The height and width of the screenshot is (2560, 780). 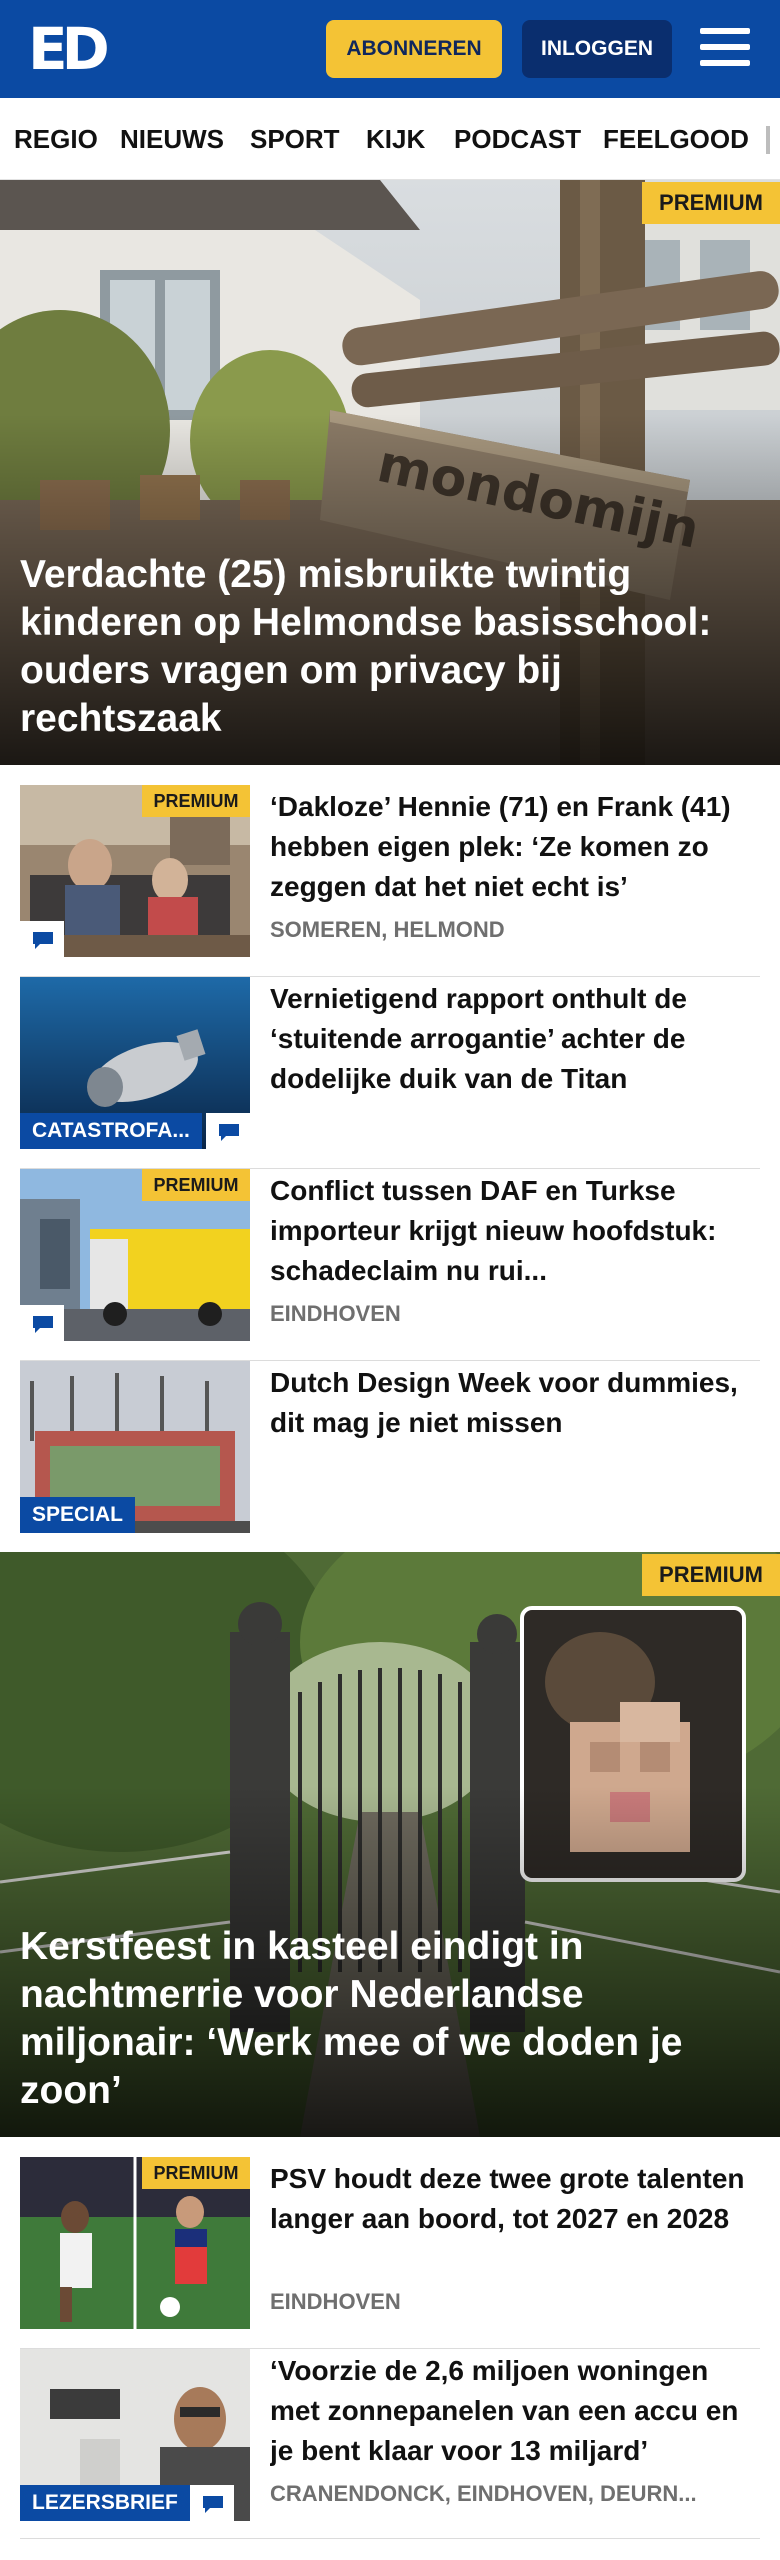 What do you see at coordinates (517, 139) in the screenshot?
I see `nav-item-podcast: PODCAST` at bounding box center [517, 139].